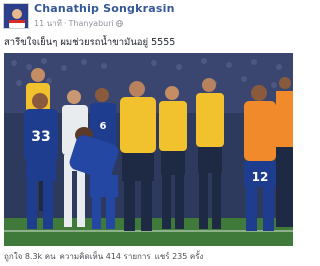 Image resolution: width=320 pixels, height=266 pixels. I want to click on jersey-number-6: 6, so click(103, 126).